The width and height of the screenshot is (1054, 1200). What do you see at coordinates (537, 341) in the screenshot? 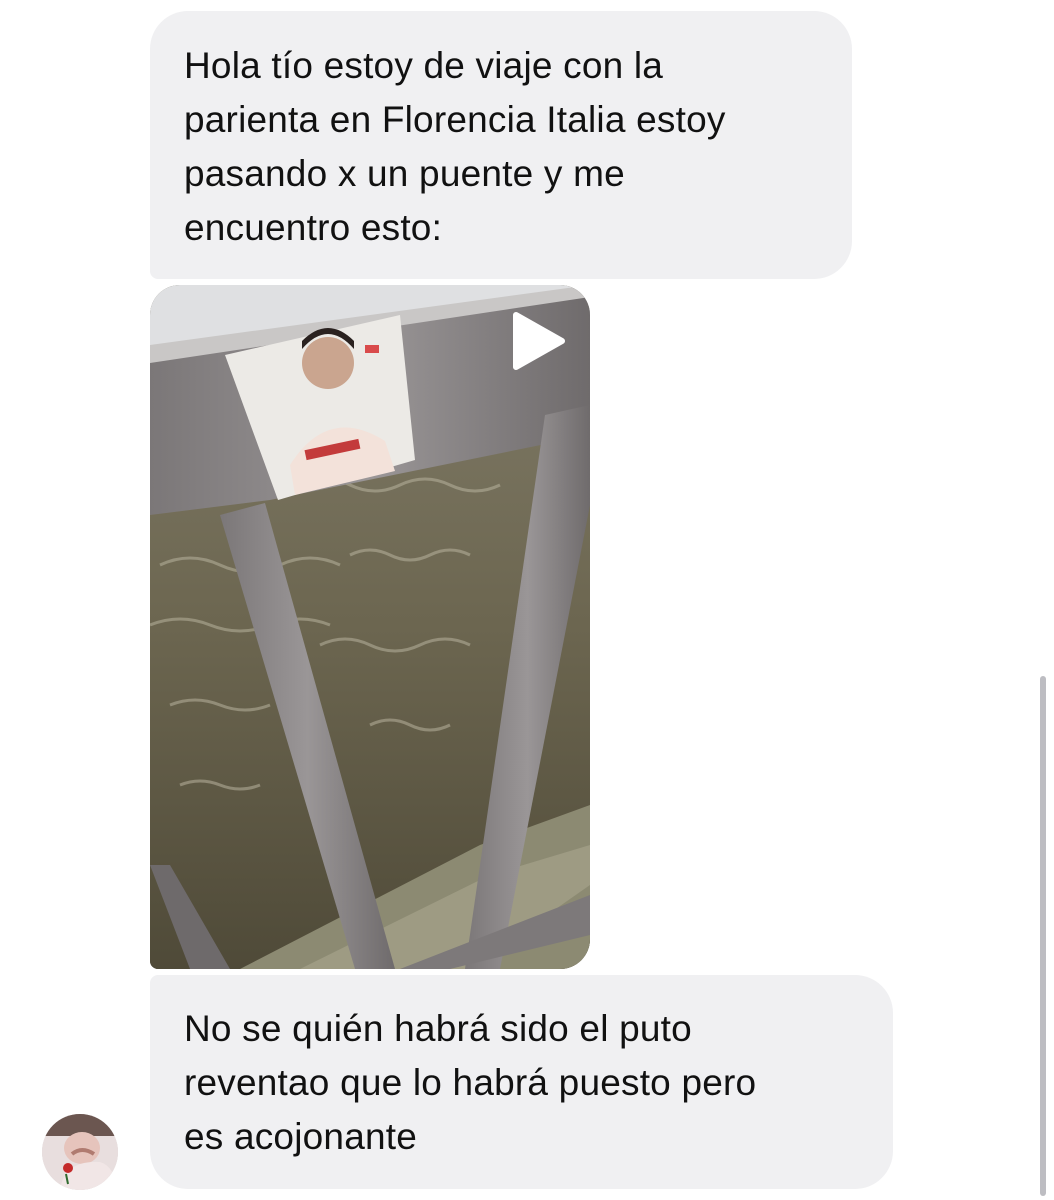
I see `play-icon` at bounding box center [537, 341].